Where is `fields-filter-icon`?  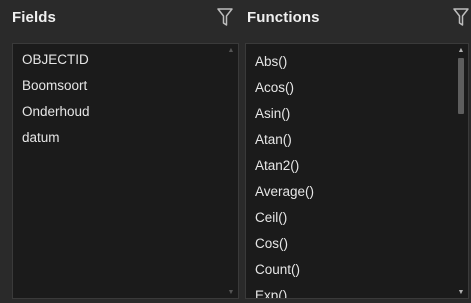
fields-filter-icon is located at coordinates (225, 17).